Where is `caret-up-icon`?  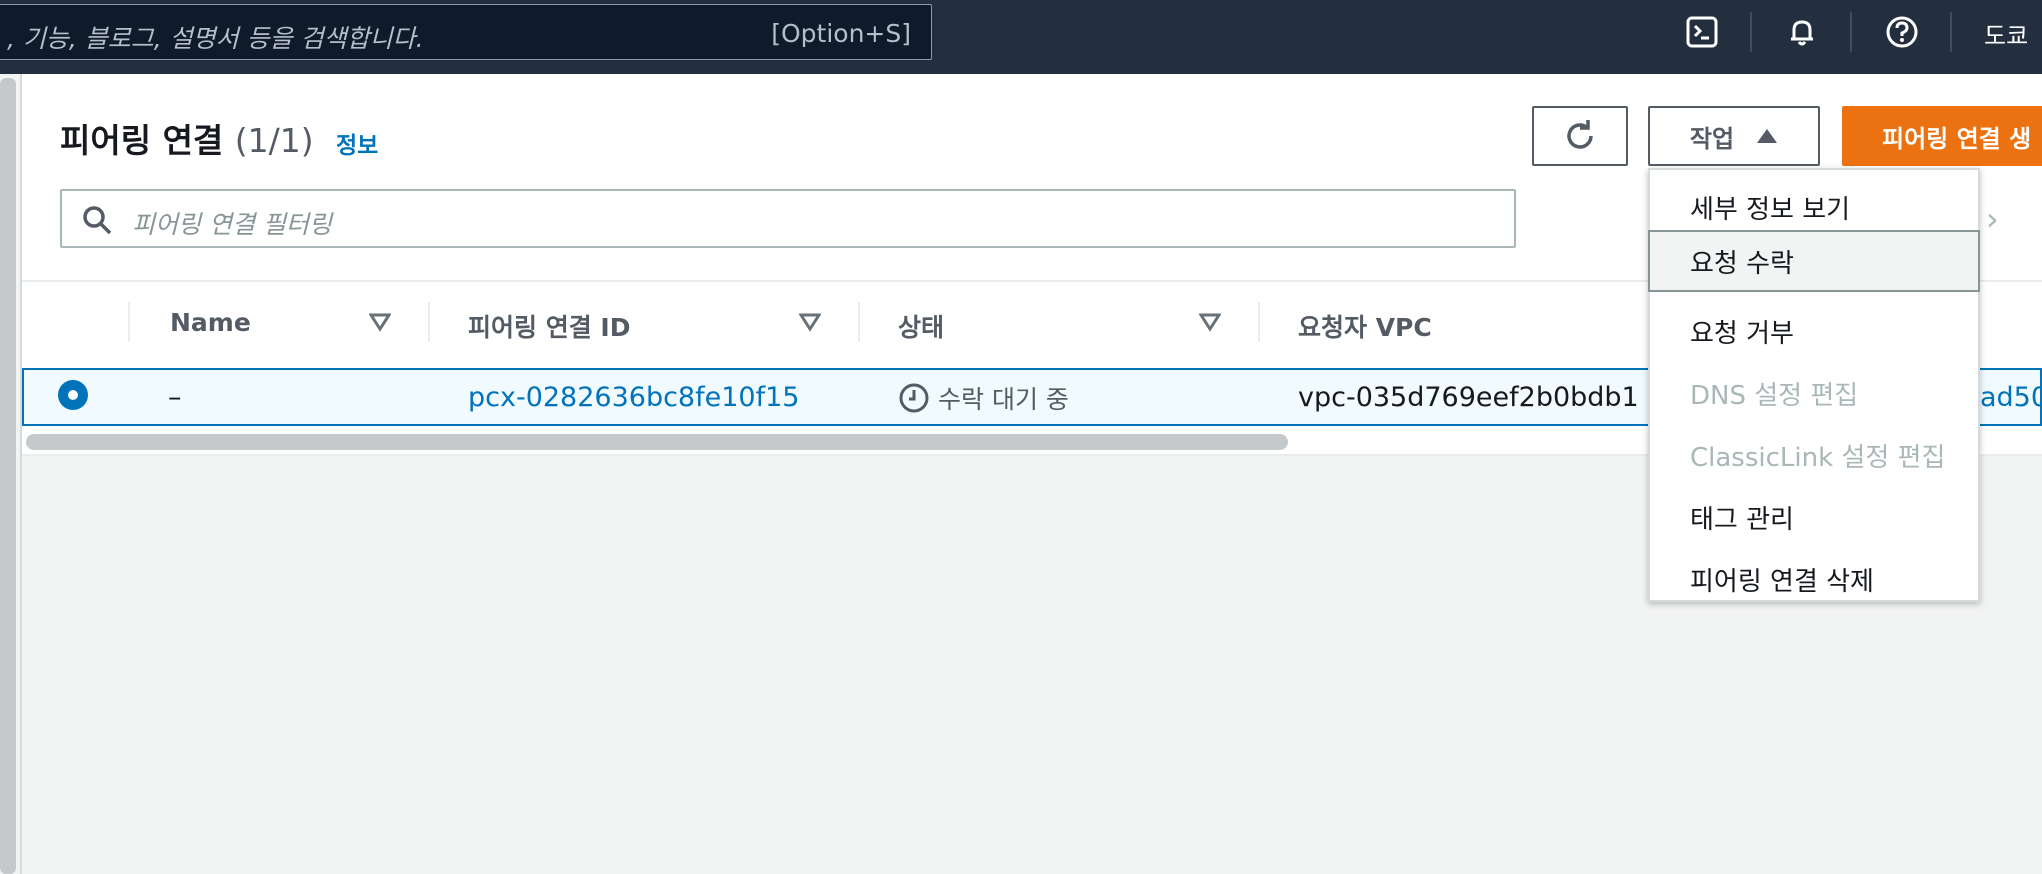 caret-up-icon is located at coordinates (1767, 136).